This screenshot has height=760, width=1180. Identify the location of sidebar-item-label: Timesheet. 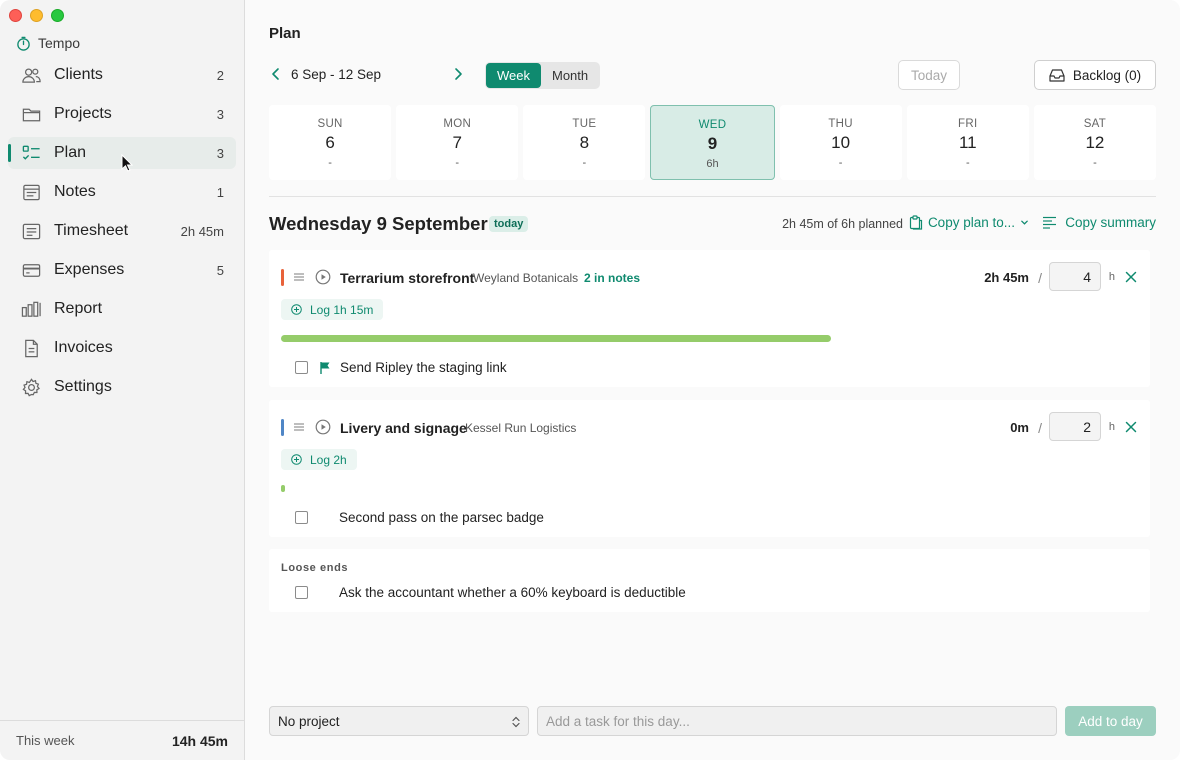
(91, 230).